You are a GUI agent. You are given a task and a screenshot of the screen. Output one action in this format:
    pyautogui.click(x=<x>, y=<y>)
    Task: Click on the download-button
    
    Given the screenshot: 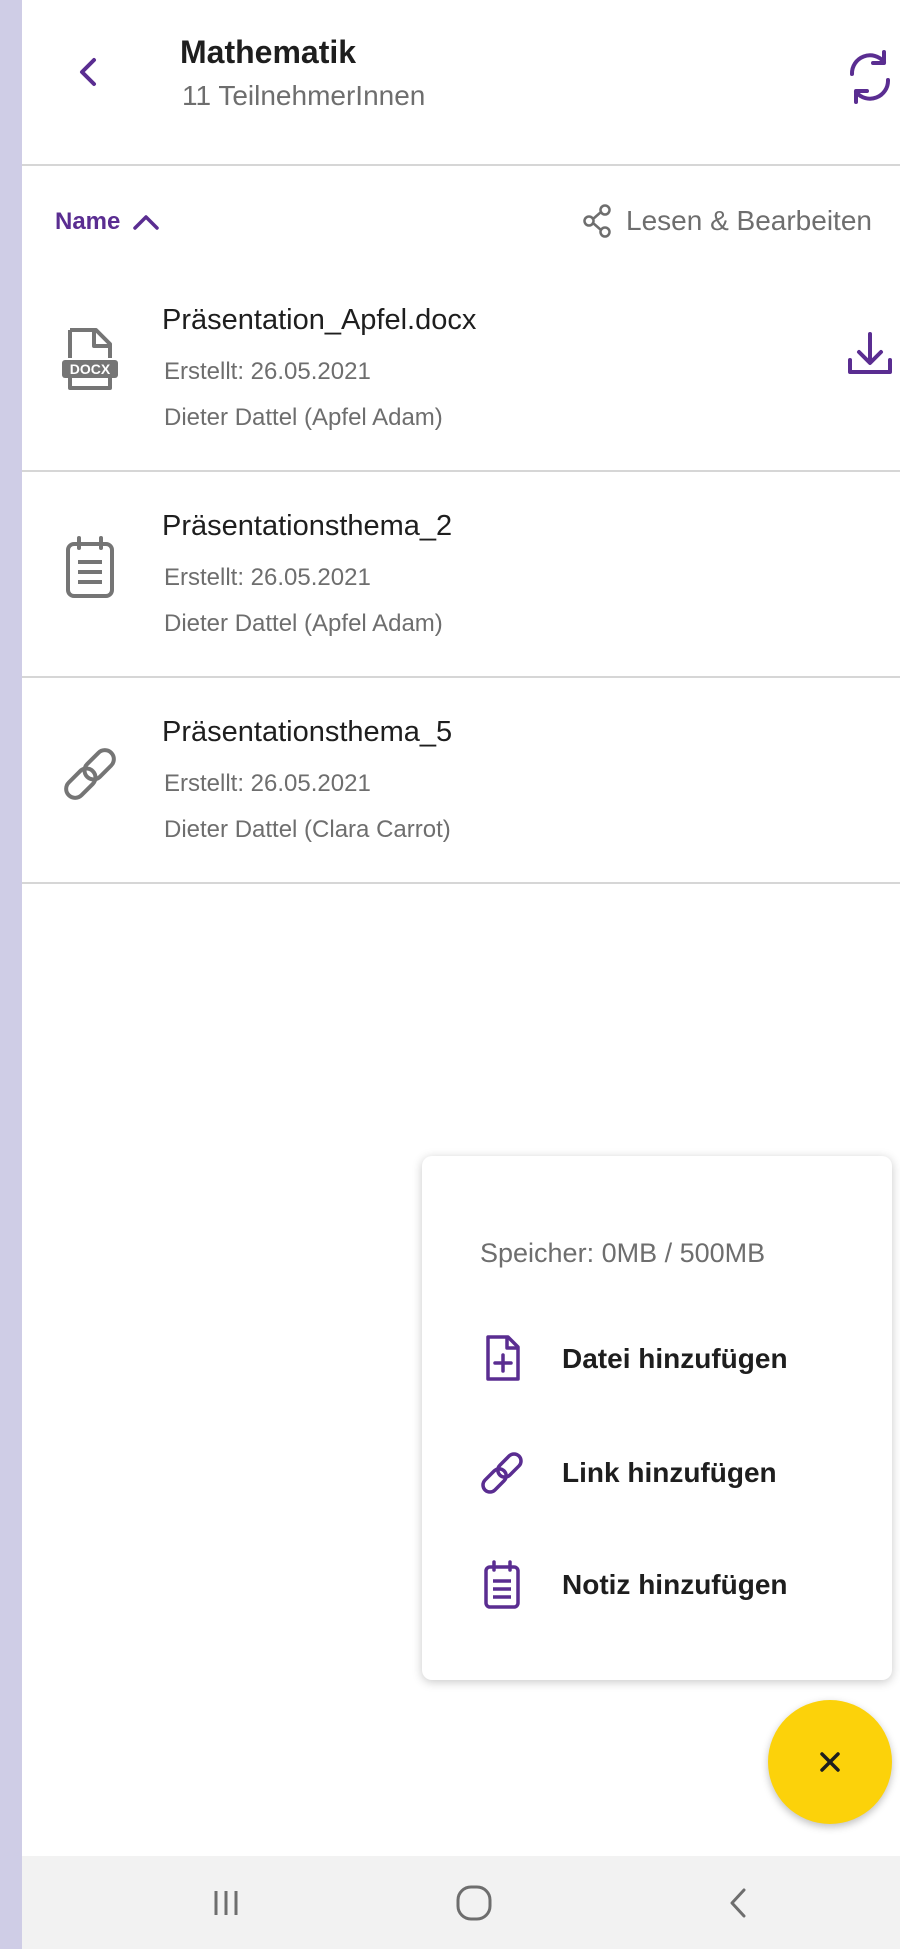 What is the action you would take?
    pyautogui.click(x=870, y=356)
    